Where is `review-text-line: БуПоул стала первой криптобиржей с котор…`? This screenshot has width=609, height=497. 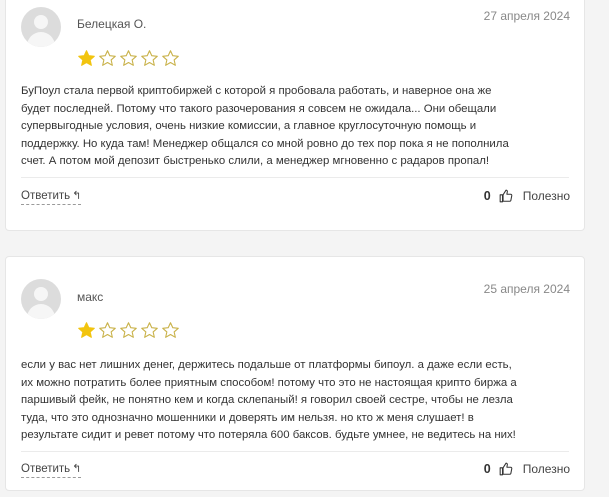
review-text-line: БуПоул стала первой криптобиржей с котор… is located at coordinates (256, 91).